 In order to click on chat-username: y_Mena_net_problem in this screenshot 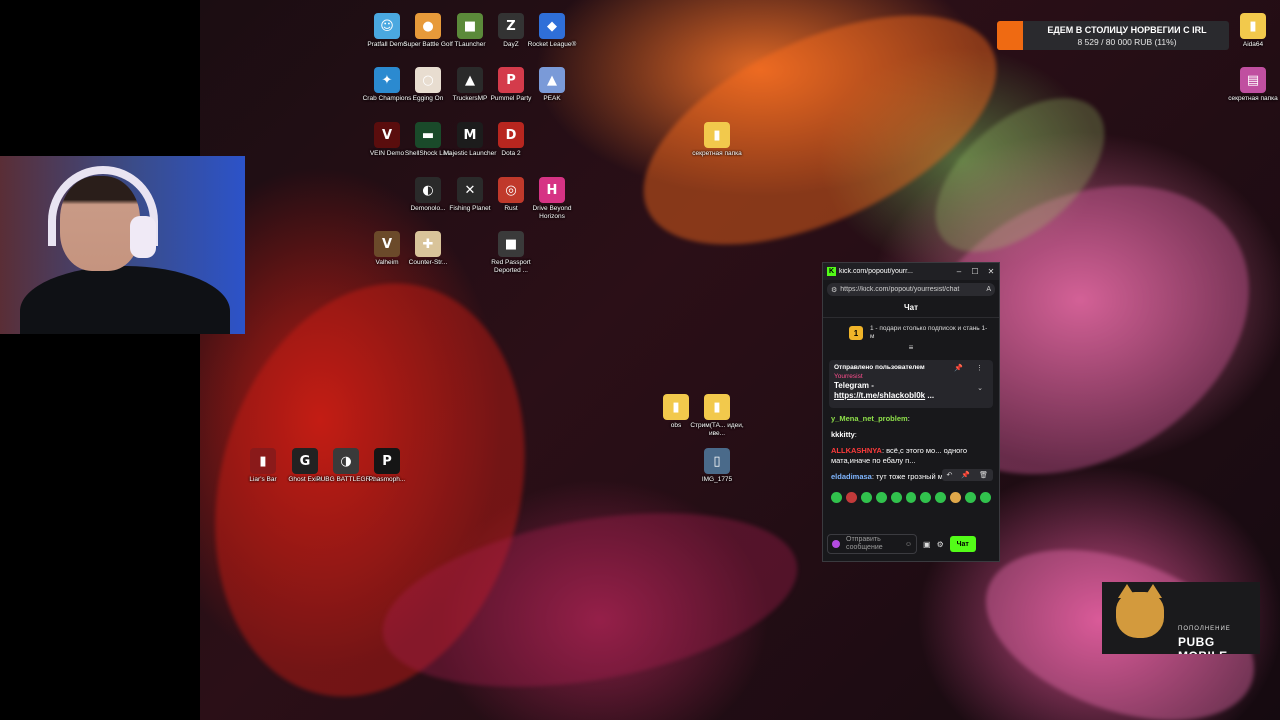, I will do `click(869, 418)`.